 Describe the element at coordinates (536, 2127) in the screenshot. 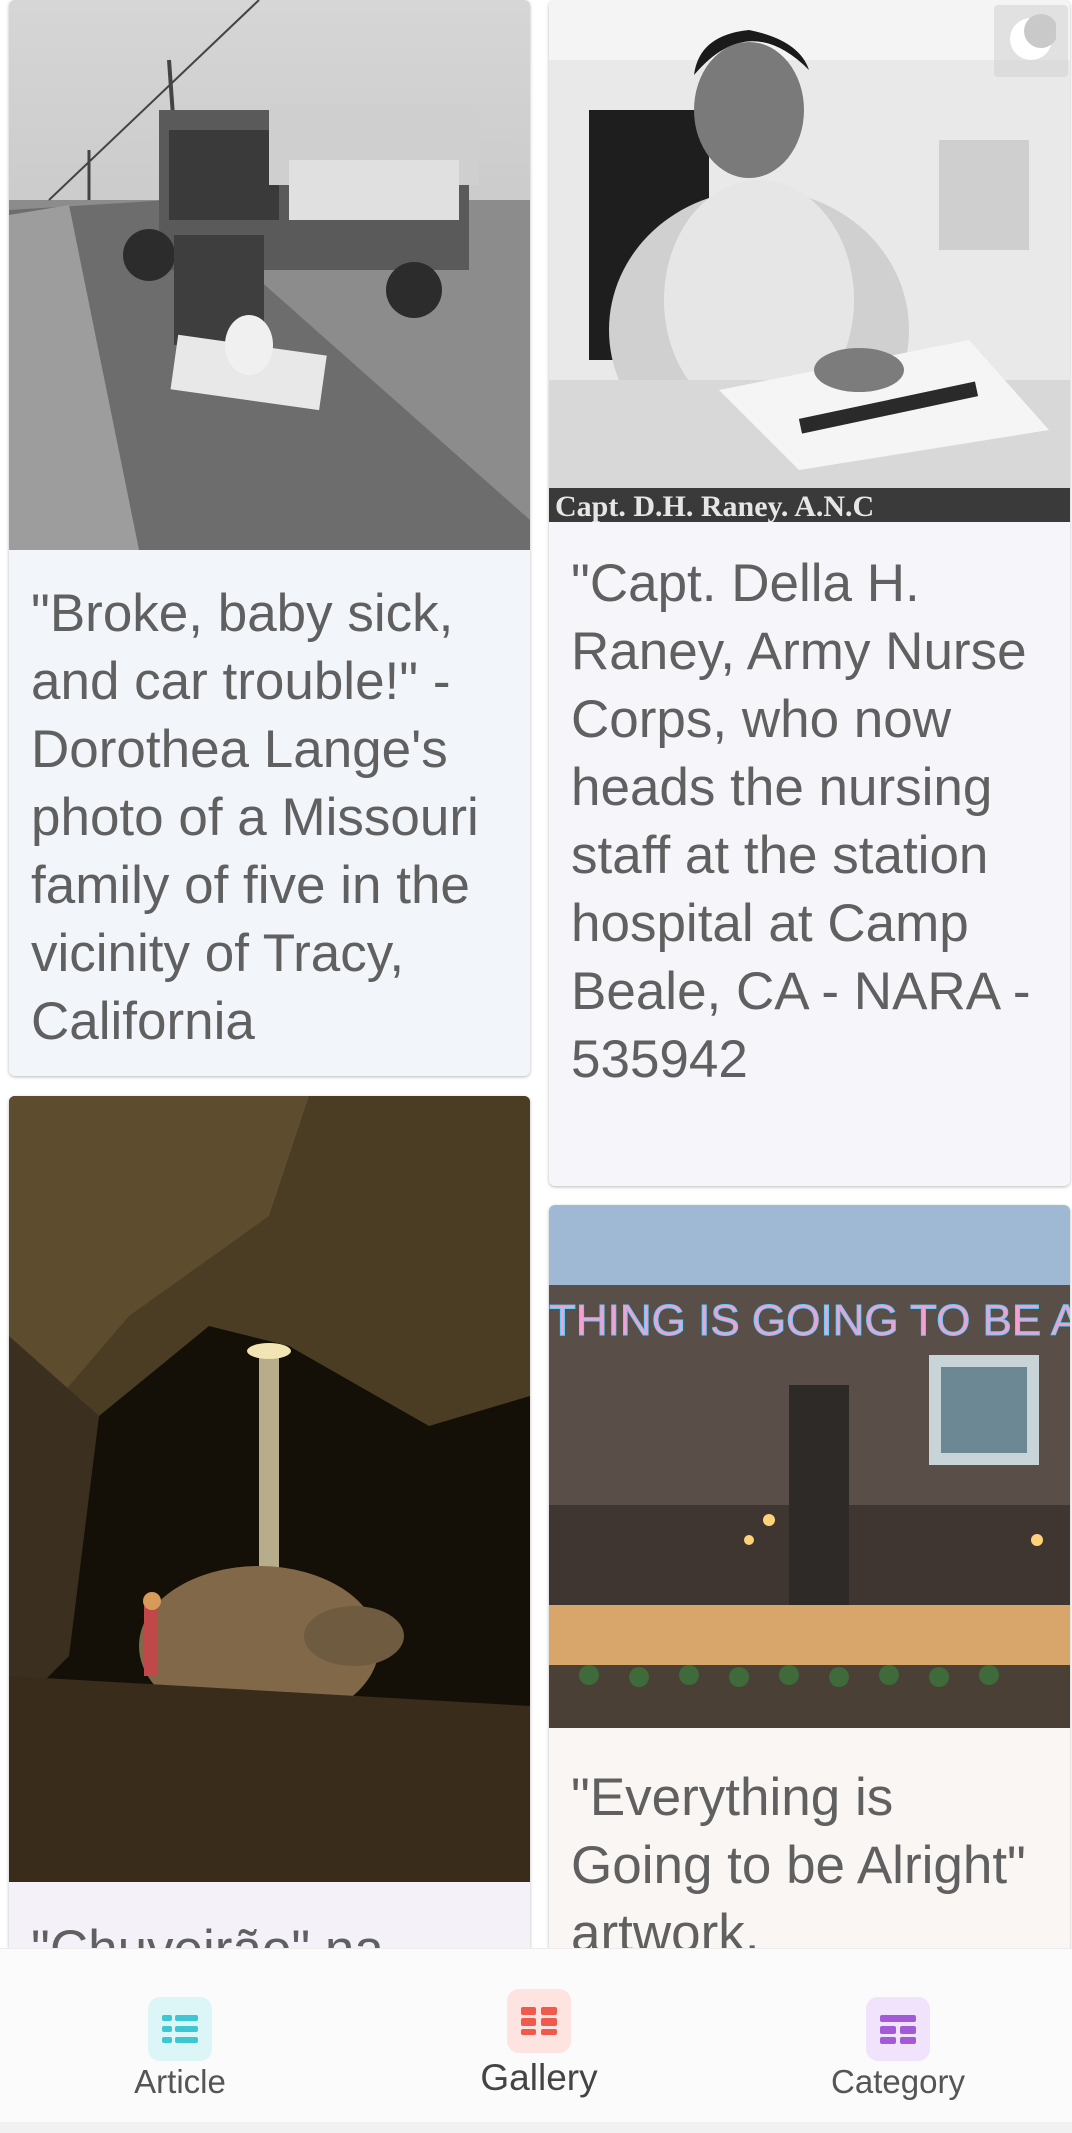

I see `system-nav-bar` at that location.